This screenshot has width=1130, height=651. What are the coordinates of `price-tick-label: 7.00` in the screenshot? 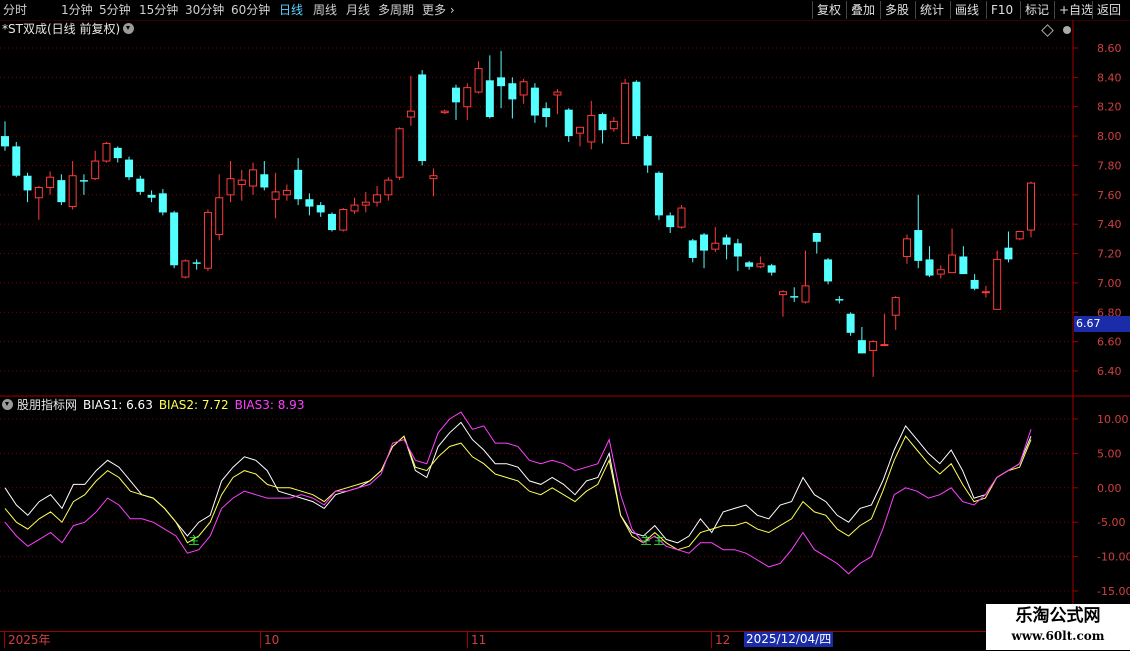 It's located at (1109, 283).